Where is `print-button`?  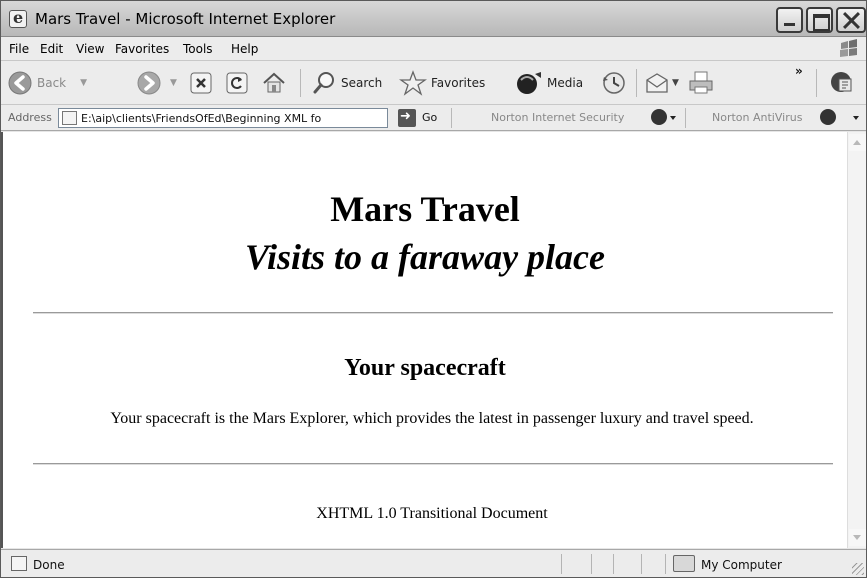
print-button is located at coordinates (701, 83).